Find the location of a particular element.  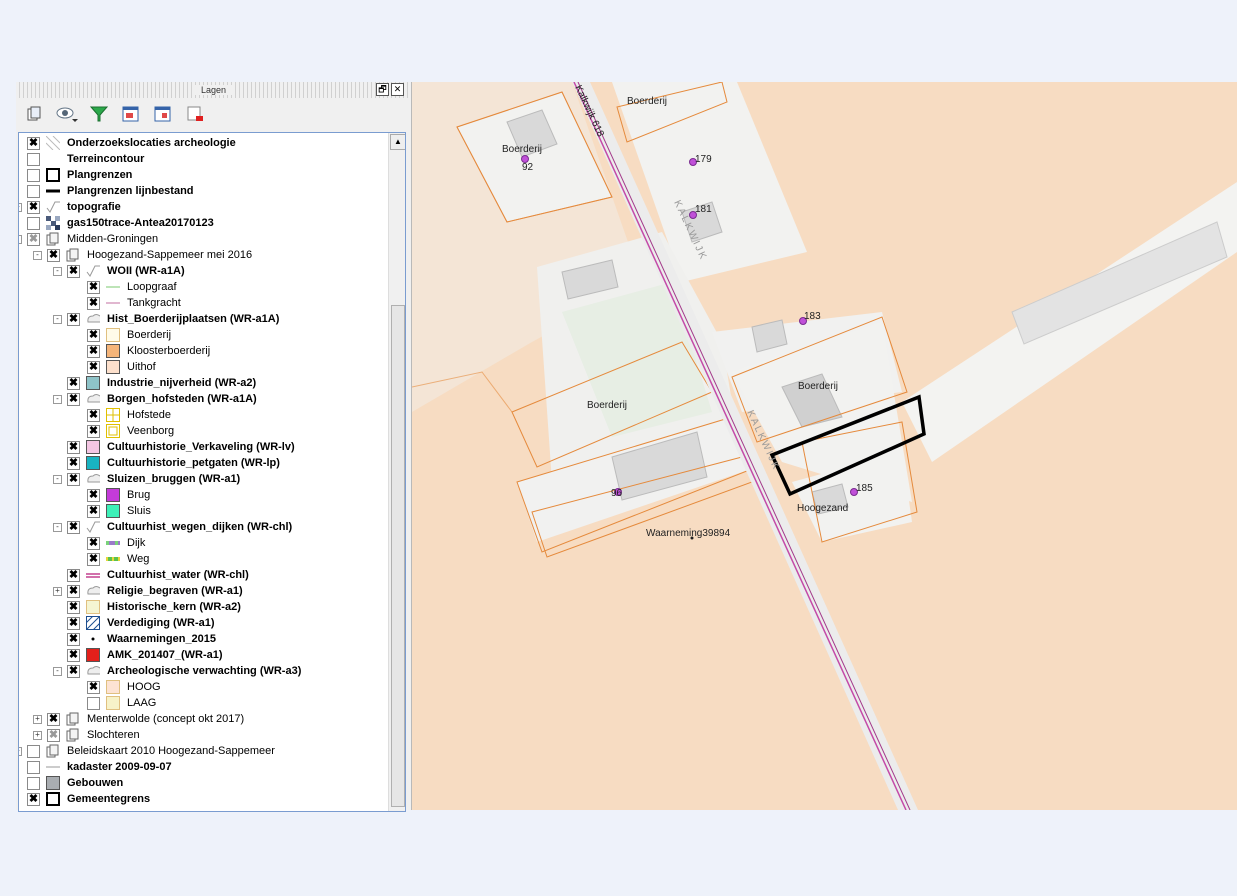

layer-row: ✖ Boerderij is located at coordinates (203, 335).